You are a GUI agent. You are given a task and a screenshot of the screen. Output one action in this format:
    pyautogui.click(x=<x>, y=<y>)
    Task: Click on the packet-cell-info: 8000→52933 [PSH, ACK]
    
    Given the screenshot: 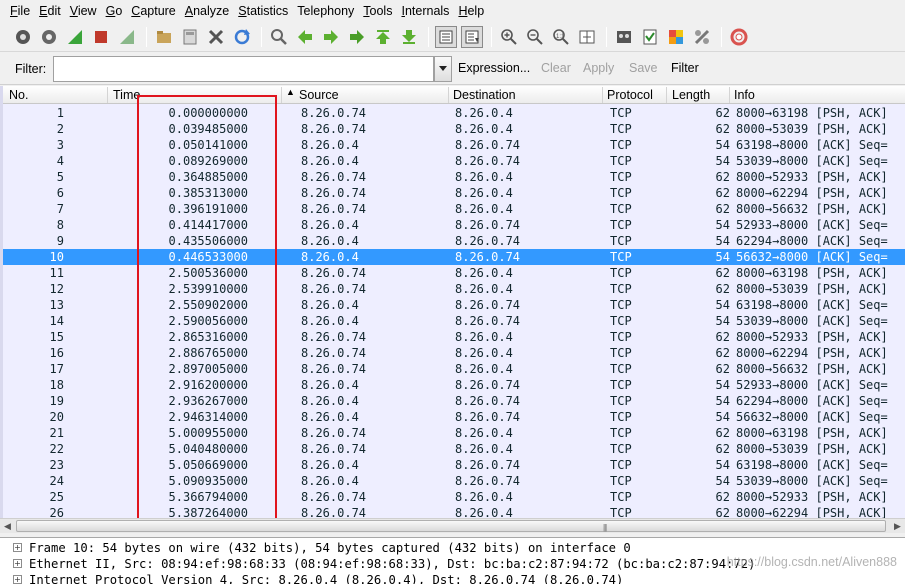 What is the action you would take?
    pyautogui.click(x=812, y=497)
    